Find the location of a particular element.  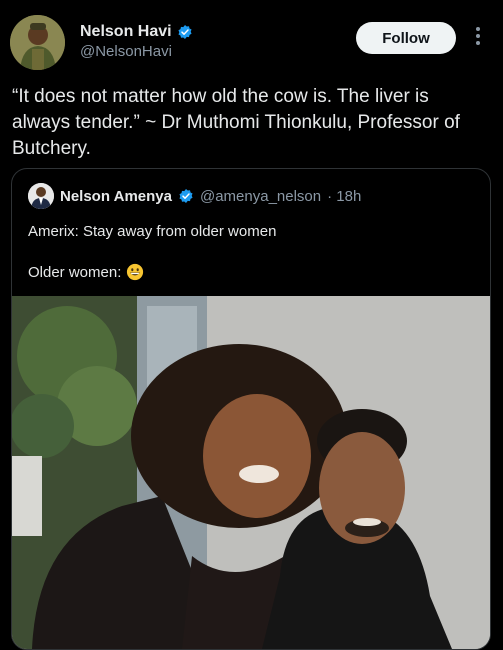

quoted-tweet-text-line1: Amerix: Stay away from older women is located at coordinates (152, 231).